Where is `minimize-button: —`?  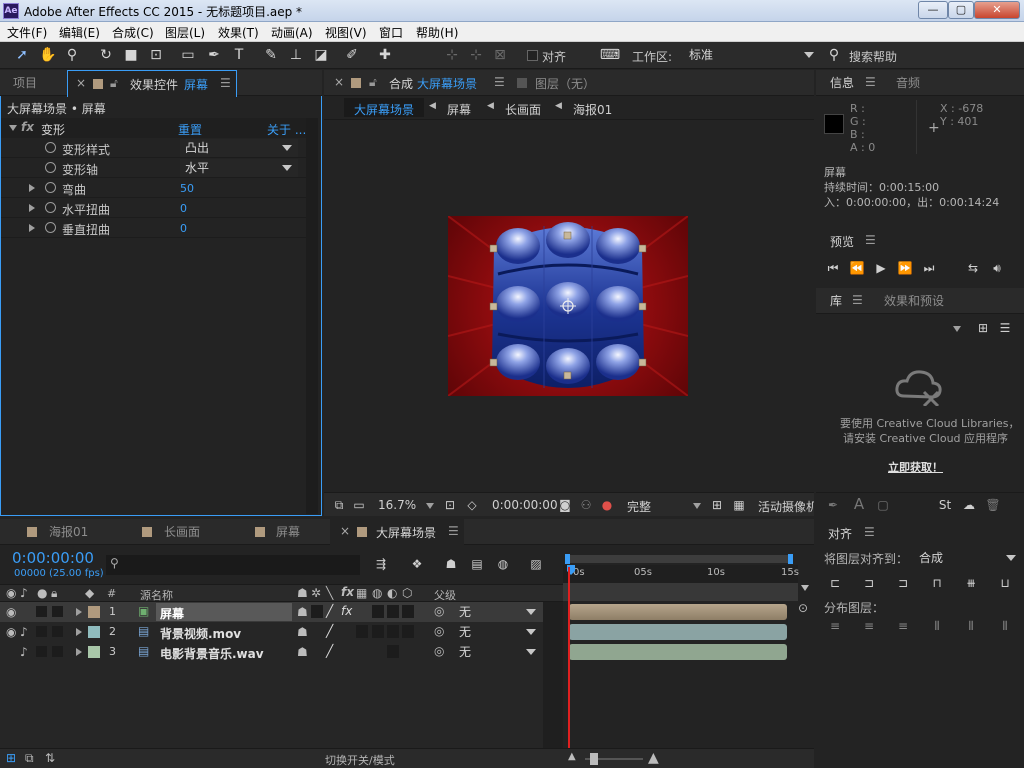 minimize-button: — is located at coordinates (933, 10).